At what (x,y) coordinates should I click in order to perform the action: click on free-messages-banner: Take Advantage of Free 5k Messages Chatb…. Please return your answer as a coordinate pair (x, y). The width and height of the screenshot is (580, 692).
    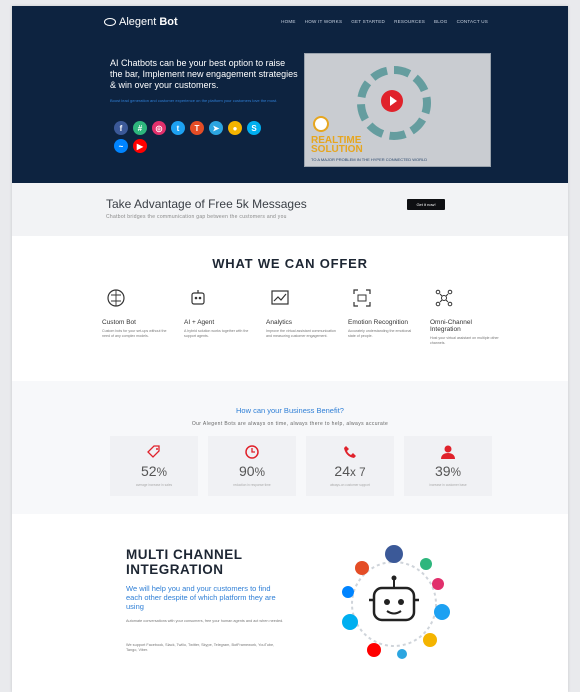
    Looking at the image, I should click on (290, 209).